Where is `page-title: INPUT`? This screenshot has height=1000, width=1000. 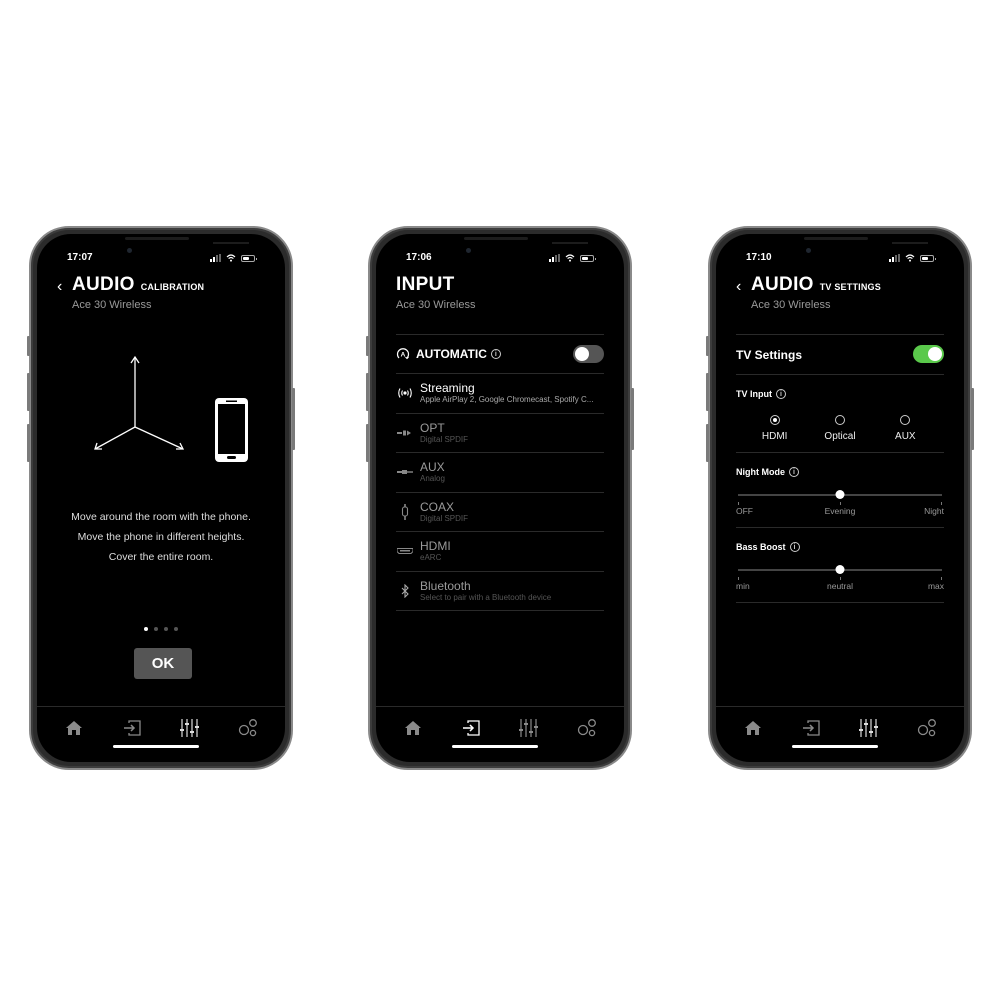 page-title: INPUT is located at coordinates (425, 284).